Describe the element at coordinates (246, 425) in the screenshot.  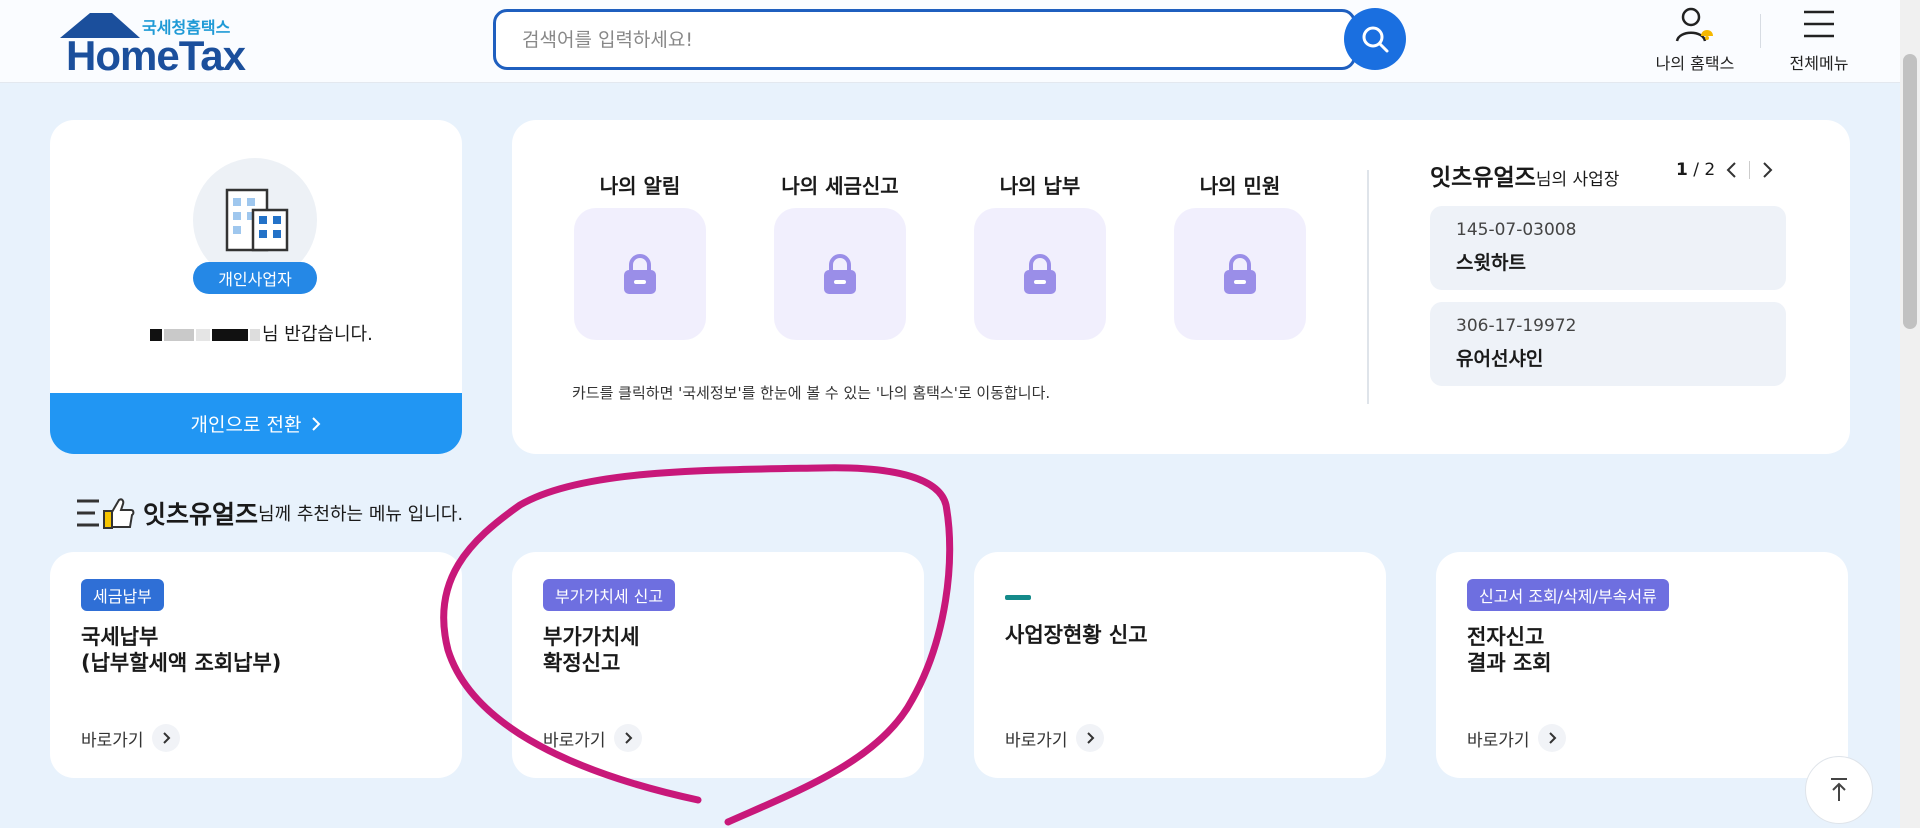
I see `switch-label: 개인으로 전환` at that location.